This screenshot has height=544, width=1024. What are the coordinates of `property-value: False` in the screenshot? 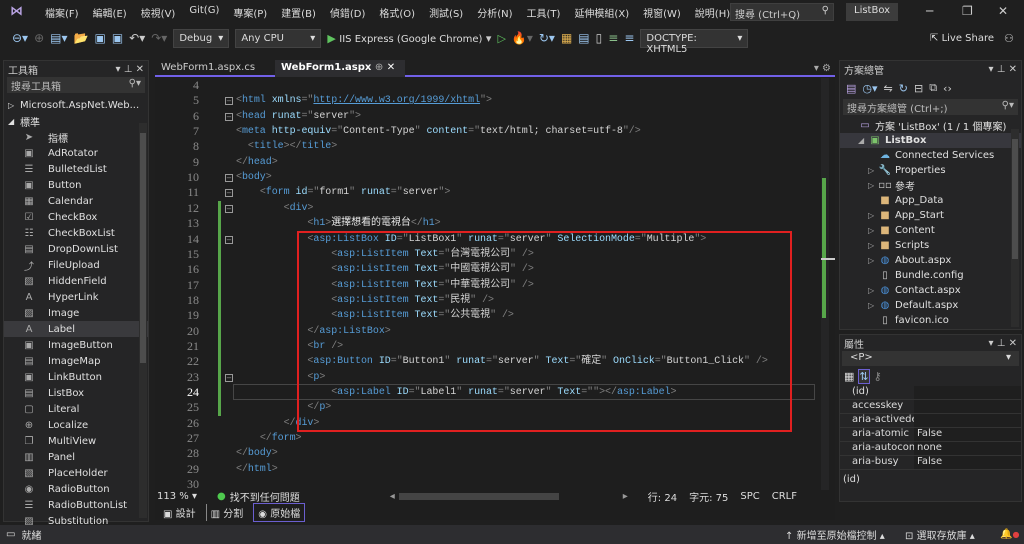 It's located at (967, 434).